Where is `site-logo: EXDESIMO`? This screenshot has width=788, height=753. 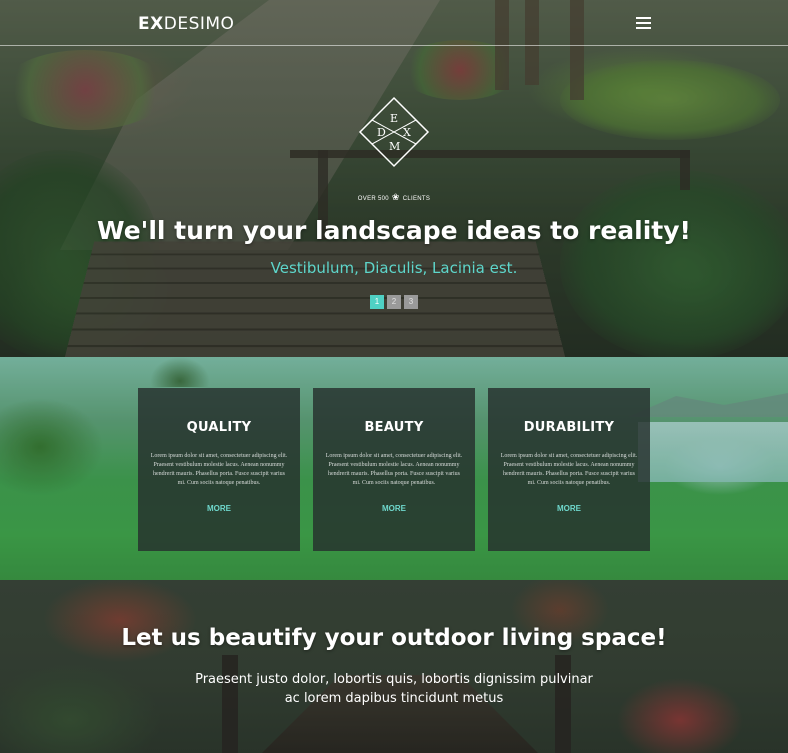 site-logo: EXDESIMO is located at coordinates (186, 24).